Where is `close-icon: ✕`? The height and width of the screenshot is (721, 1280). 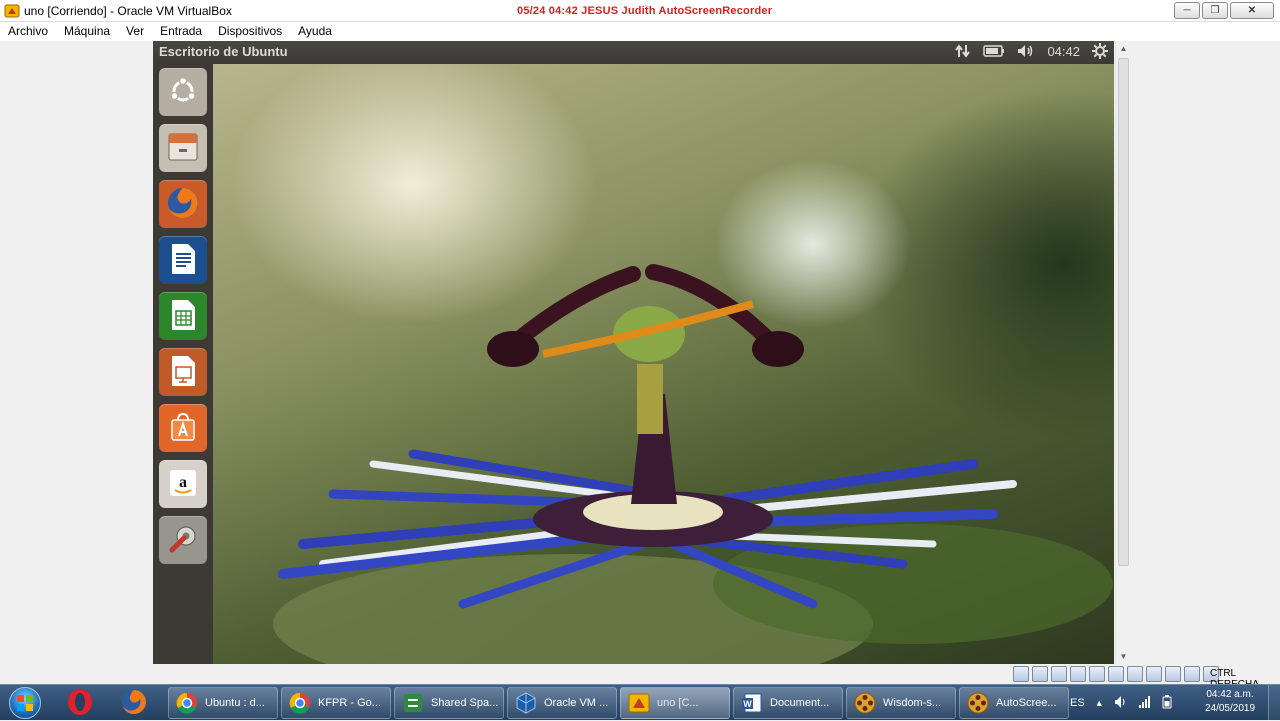
close-icon: ✕ is located at coordinates (1252, 10).